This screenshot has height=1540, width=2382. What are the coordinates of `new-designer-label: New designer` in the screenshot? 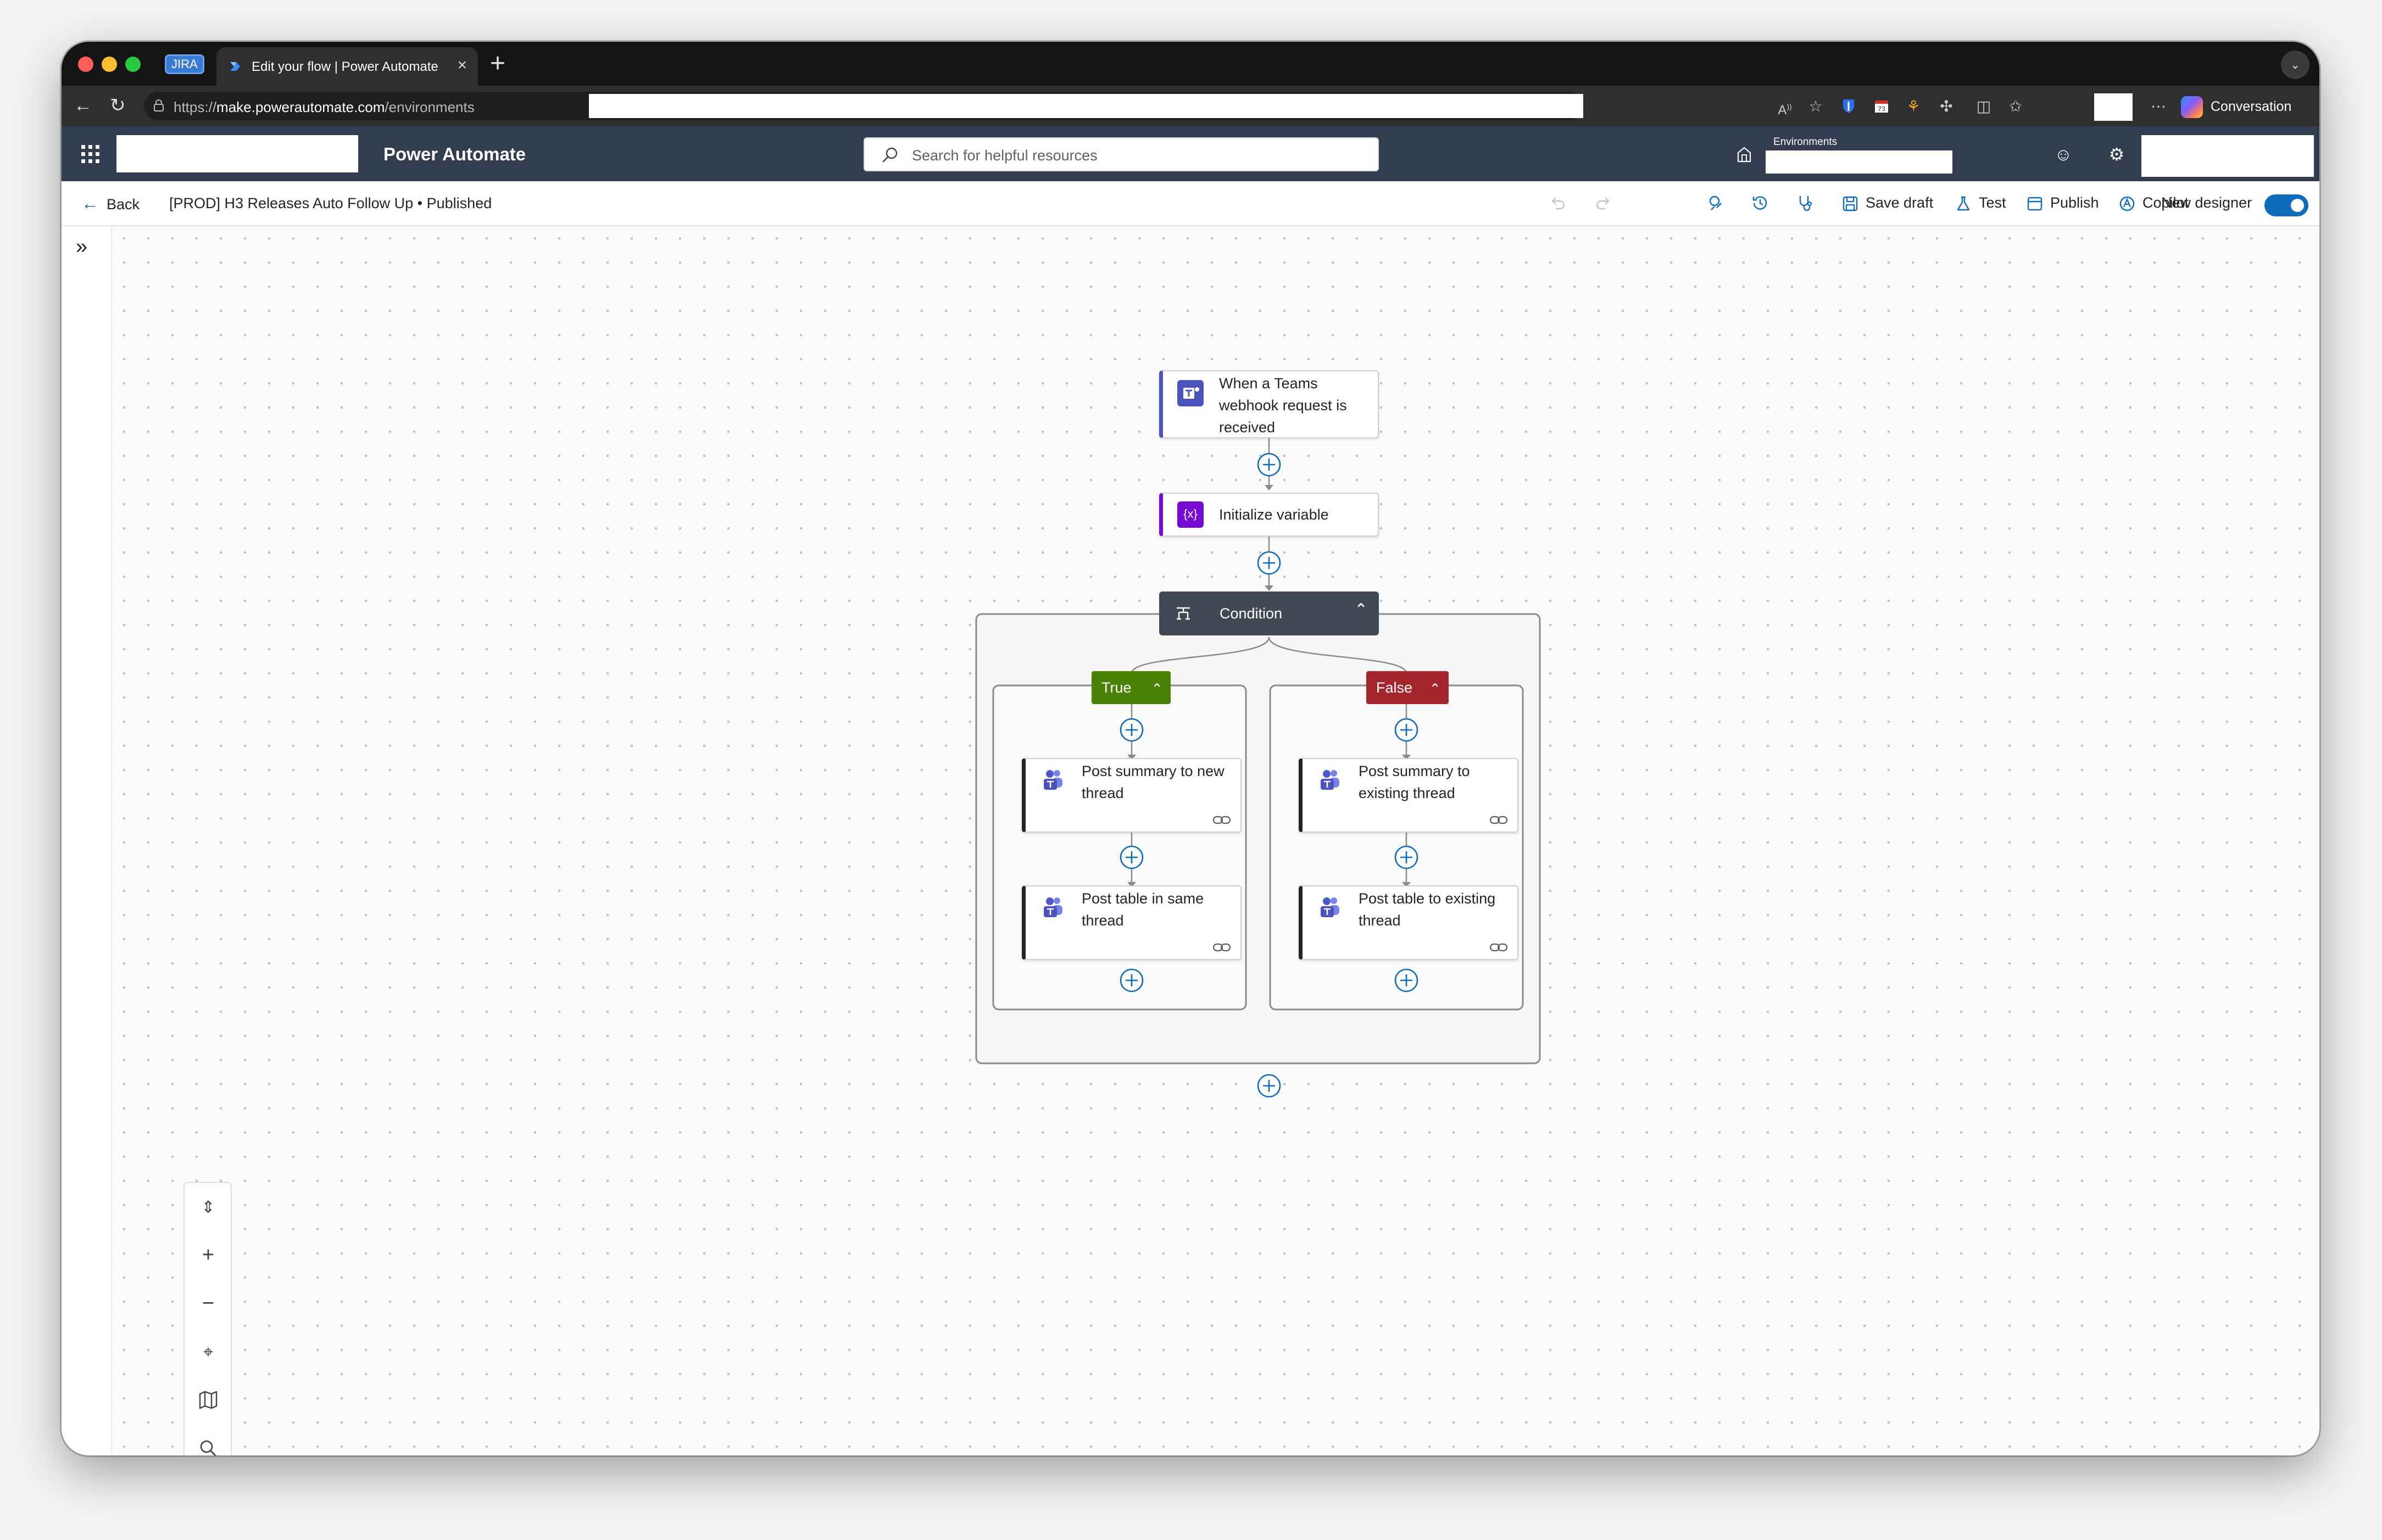 It's located at (2206, 203).